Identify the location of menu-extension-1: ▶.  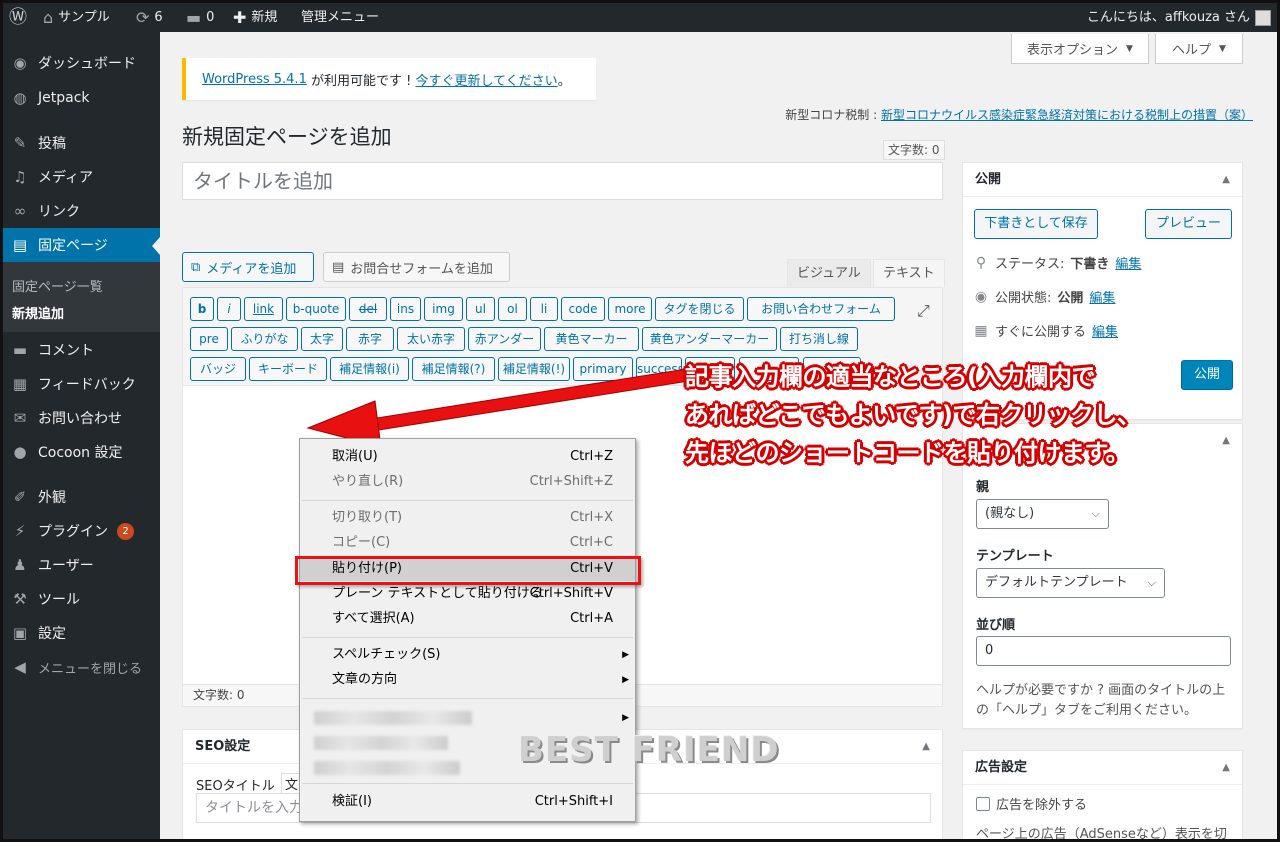
(467, 718).